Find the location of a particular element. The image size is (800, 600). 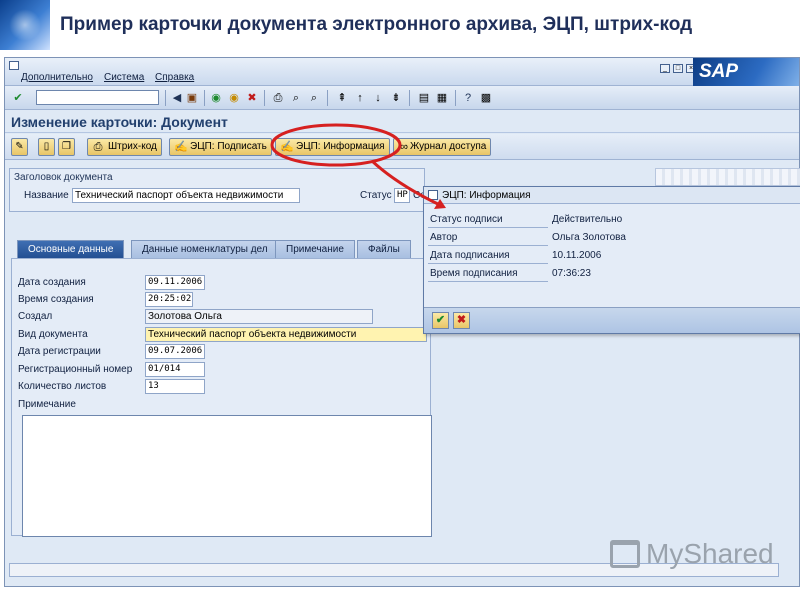

tab-note: Примечание is located at coordinates (315, 249).